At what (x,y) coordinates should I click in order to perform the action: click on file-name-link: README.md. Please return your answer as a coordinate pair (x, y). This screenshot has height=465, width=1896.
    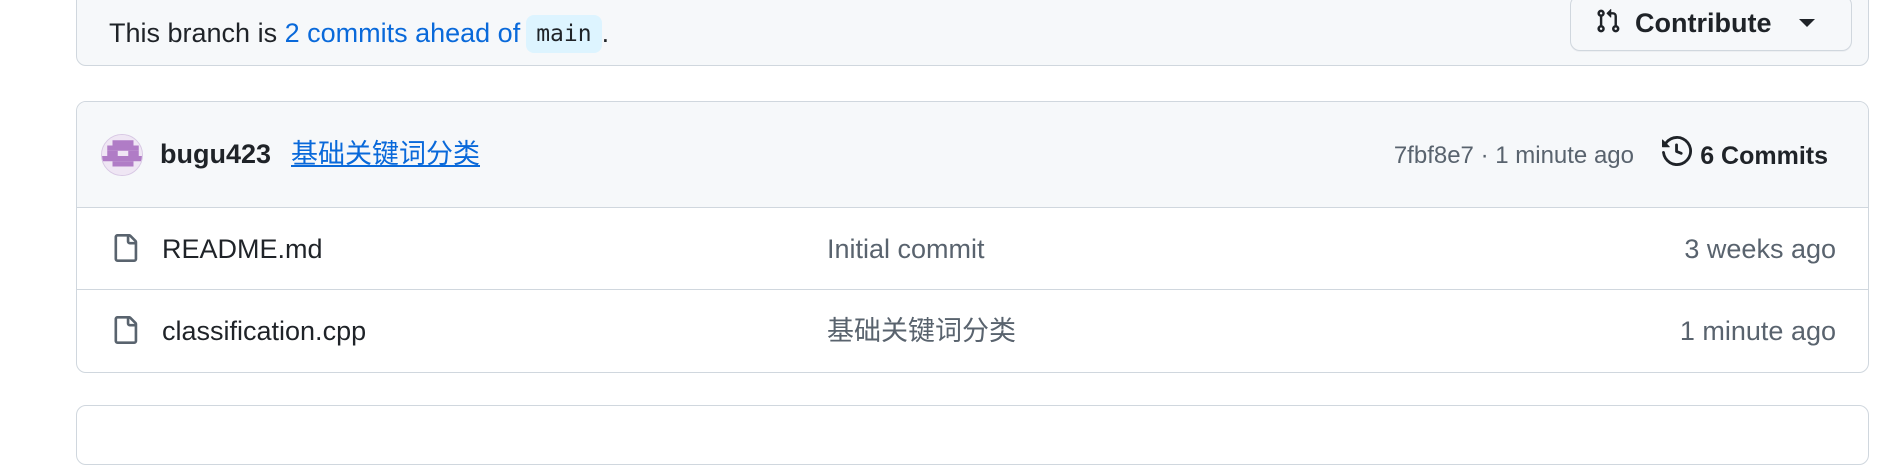
    Looking at the image, I should click on (242, 249).